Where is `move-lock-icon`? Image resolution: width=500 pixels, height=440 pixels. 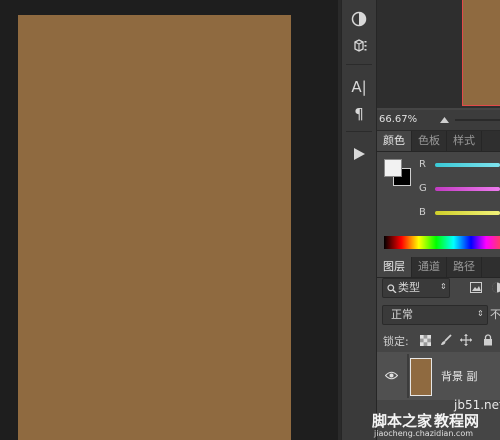 move-lock-icon is located at coordinates (466, 340).